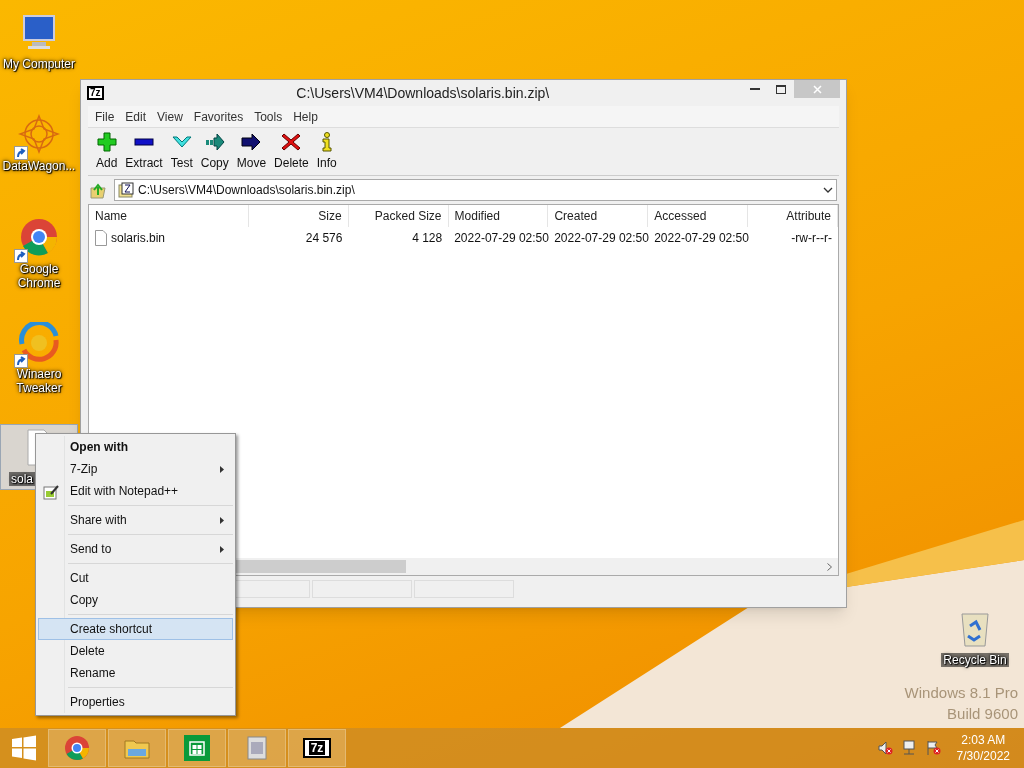 This screenshot has width=1024, height=768. I want to click on menu-item: Help, so click(305, 116).